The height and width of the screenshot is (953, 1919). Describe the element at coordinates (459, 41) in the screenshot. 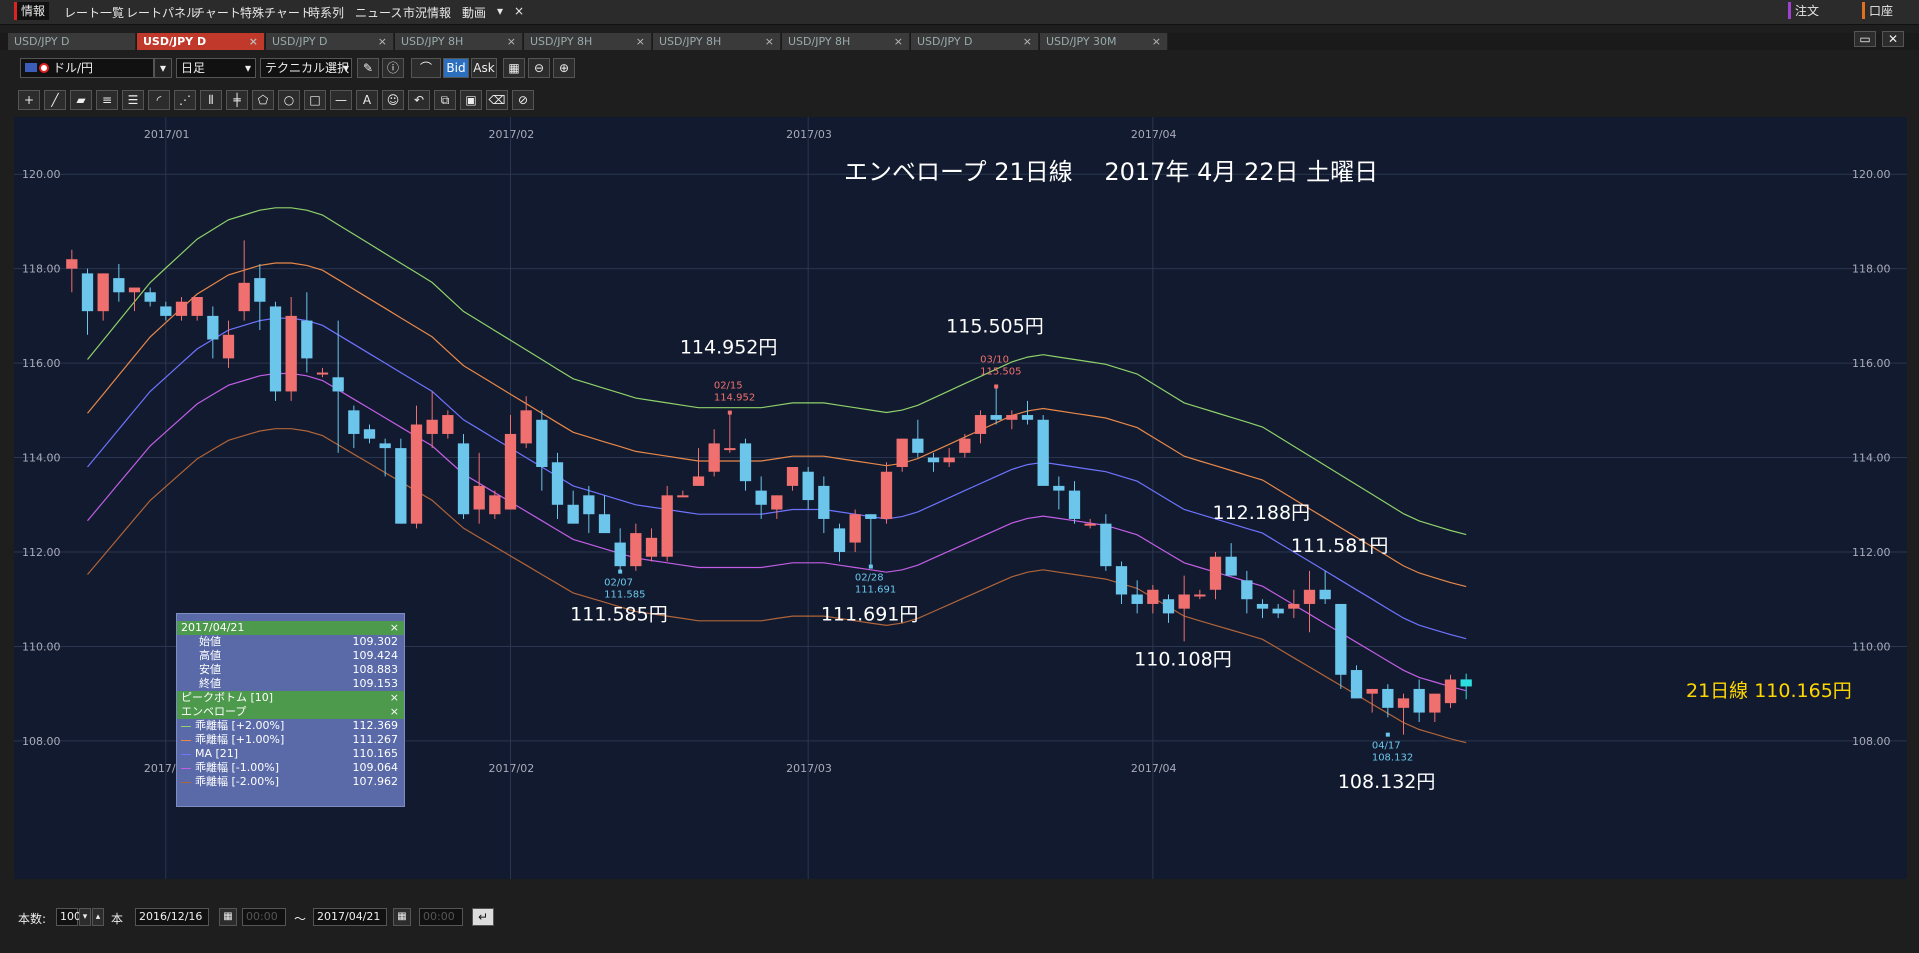

I see `tab-usdjpy-8h-1: USD/JPY 8H ×` at that location.